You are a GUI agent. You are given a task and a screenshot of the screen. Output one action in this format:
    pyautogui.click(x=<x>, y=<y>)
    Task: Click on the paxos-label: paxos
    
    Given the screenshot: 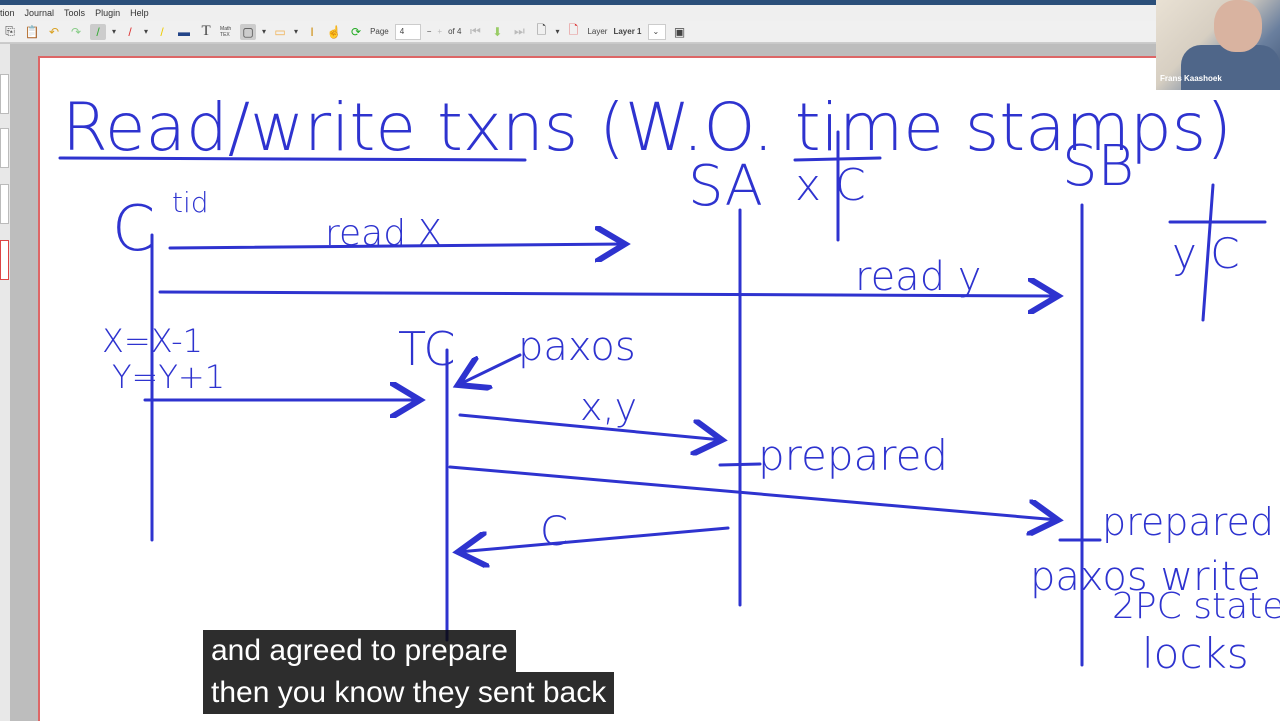 What is the action you would take?
    pyautogui.click(x=577, y=347)
    